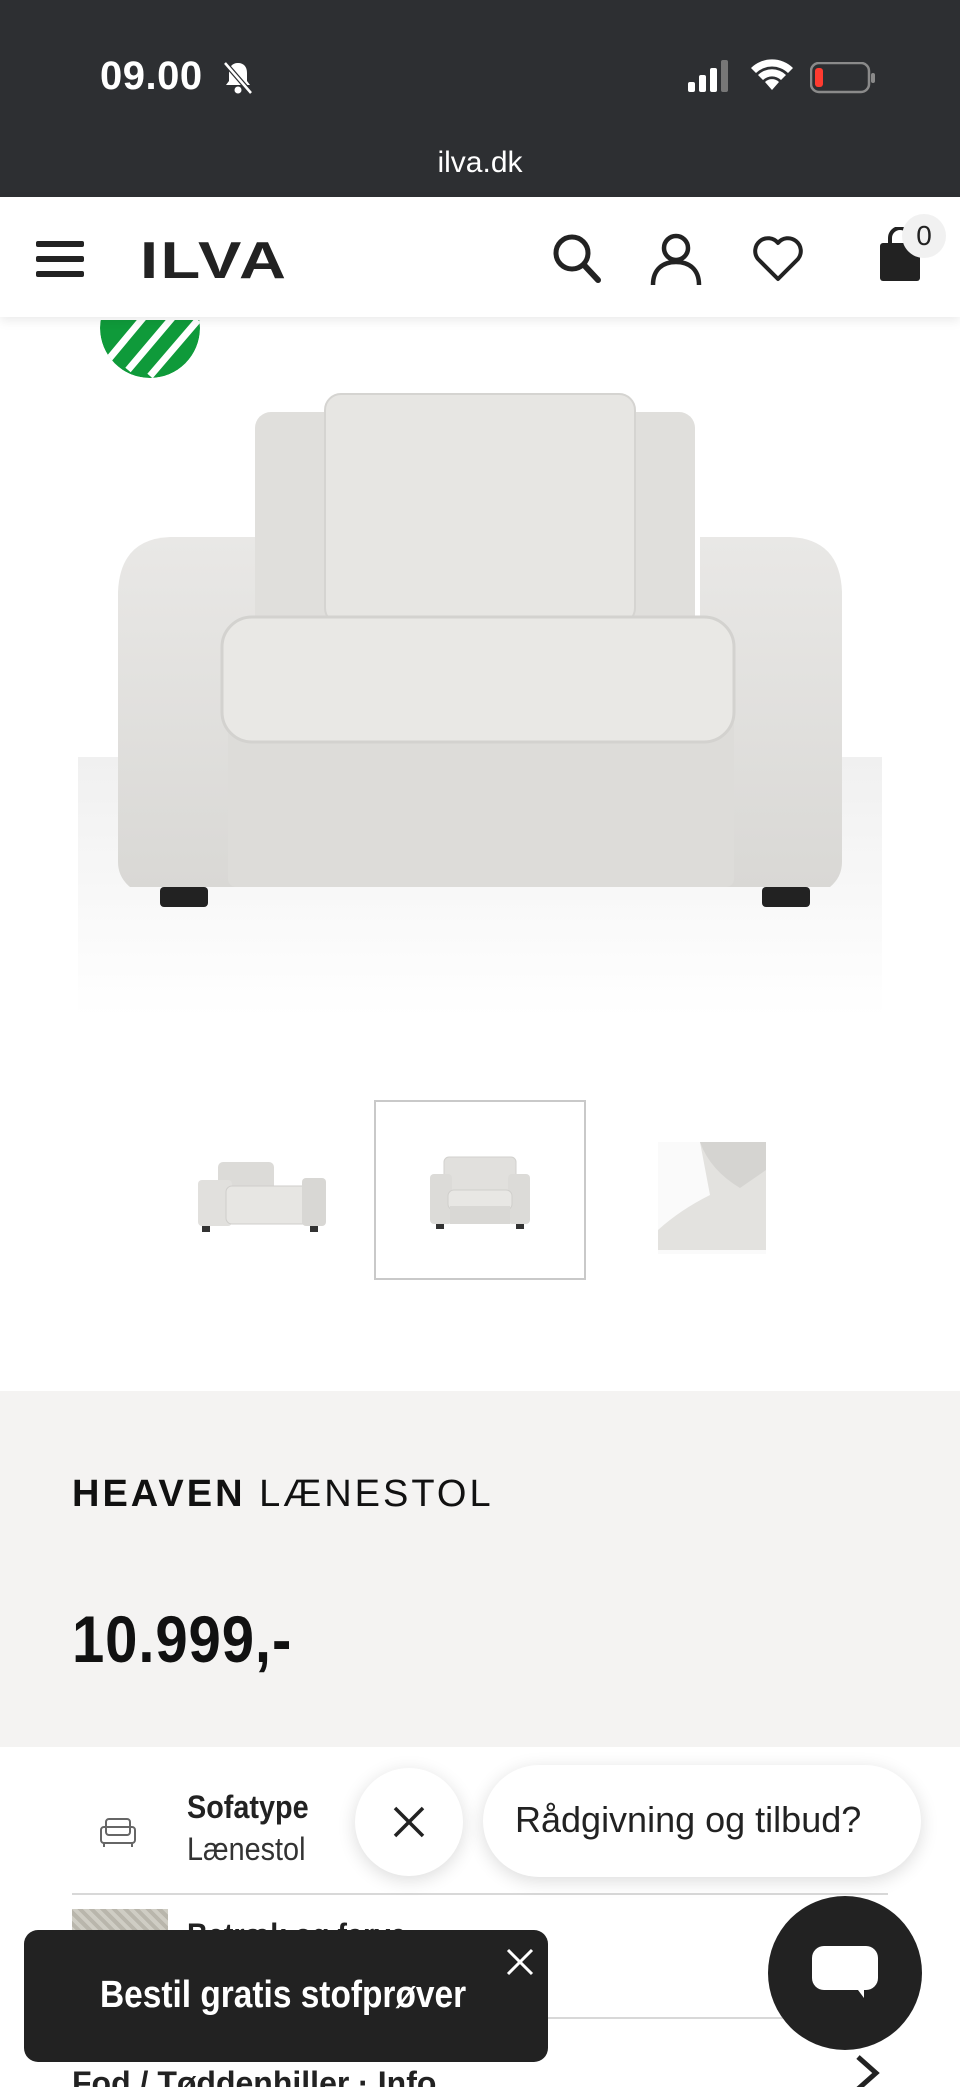 The width and height of the screenshot is (960, 2087). Describe the element at coordinates (151, 76) in the screenshot. I see `status-time: 09.00` at that location.